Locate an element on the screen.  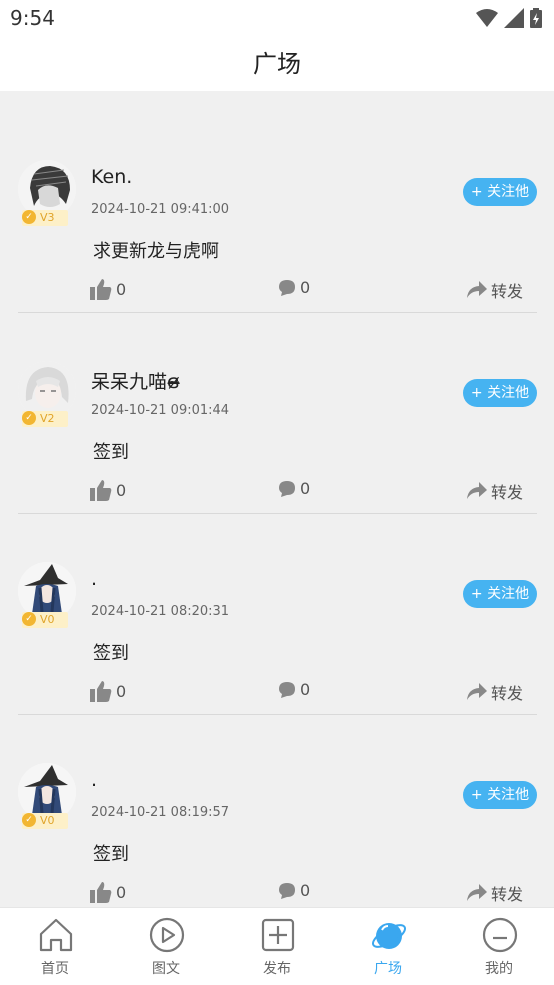
battery-icon is located at coordinates (536, 18).